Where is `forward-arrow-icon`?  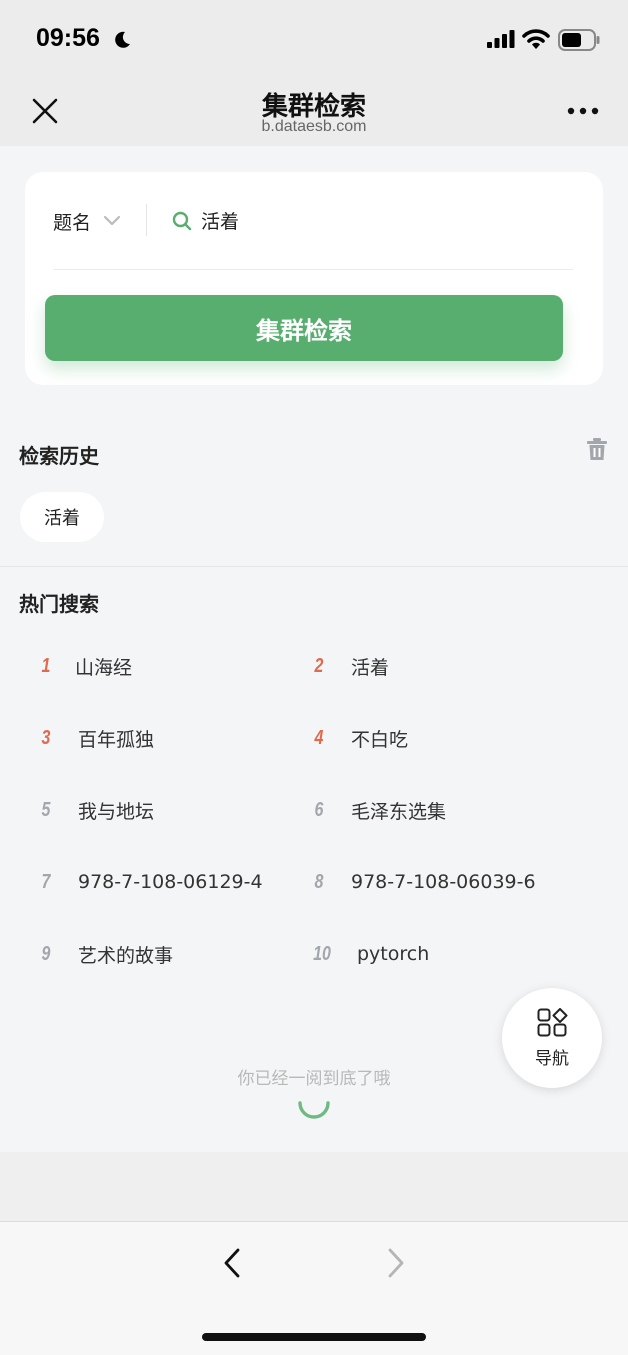
forward-arrow-icon is located at coordinates (396, 1263).